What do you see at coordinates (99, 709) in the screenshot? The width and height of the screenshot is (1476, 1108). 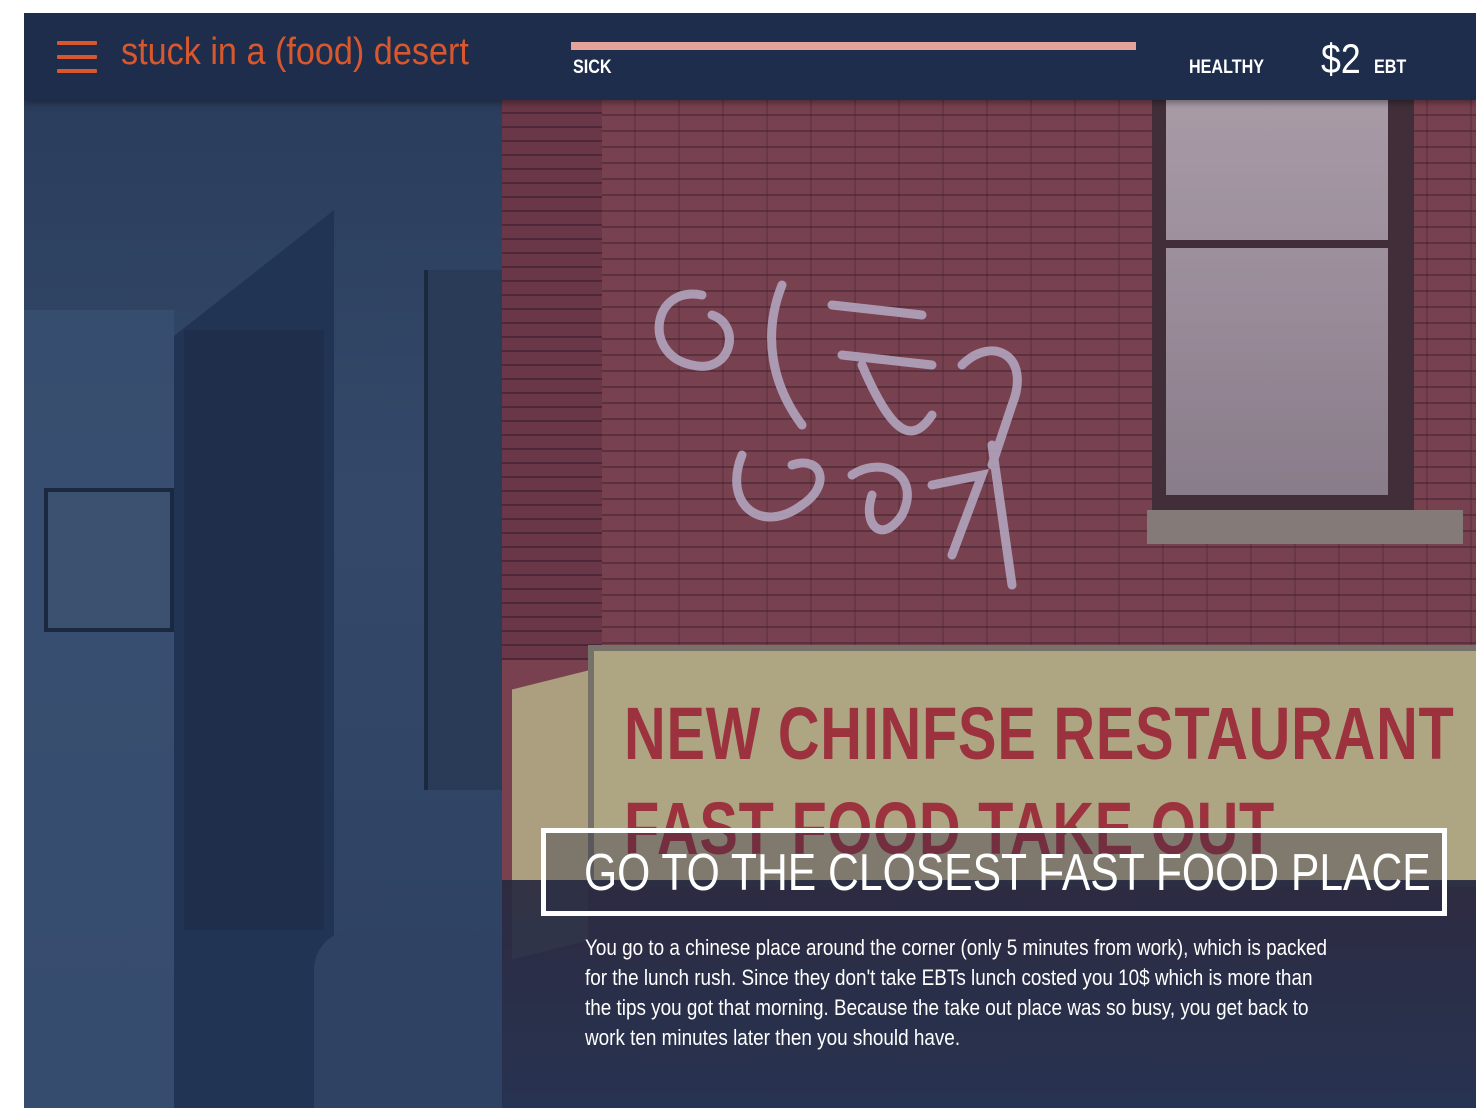 I see `interior-wall` at bounding box center [99, 709].